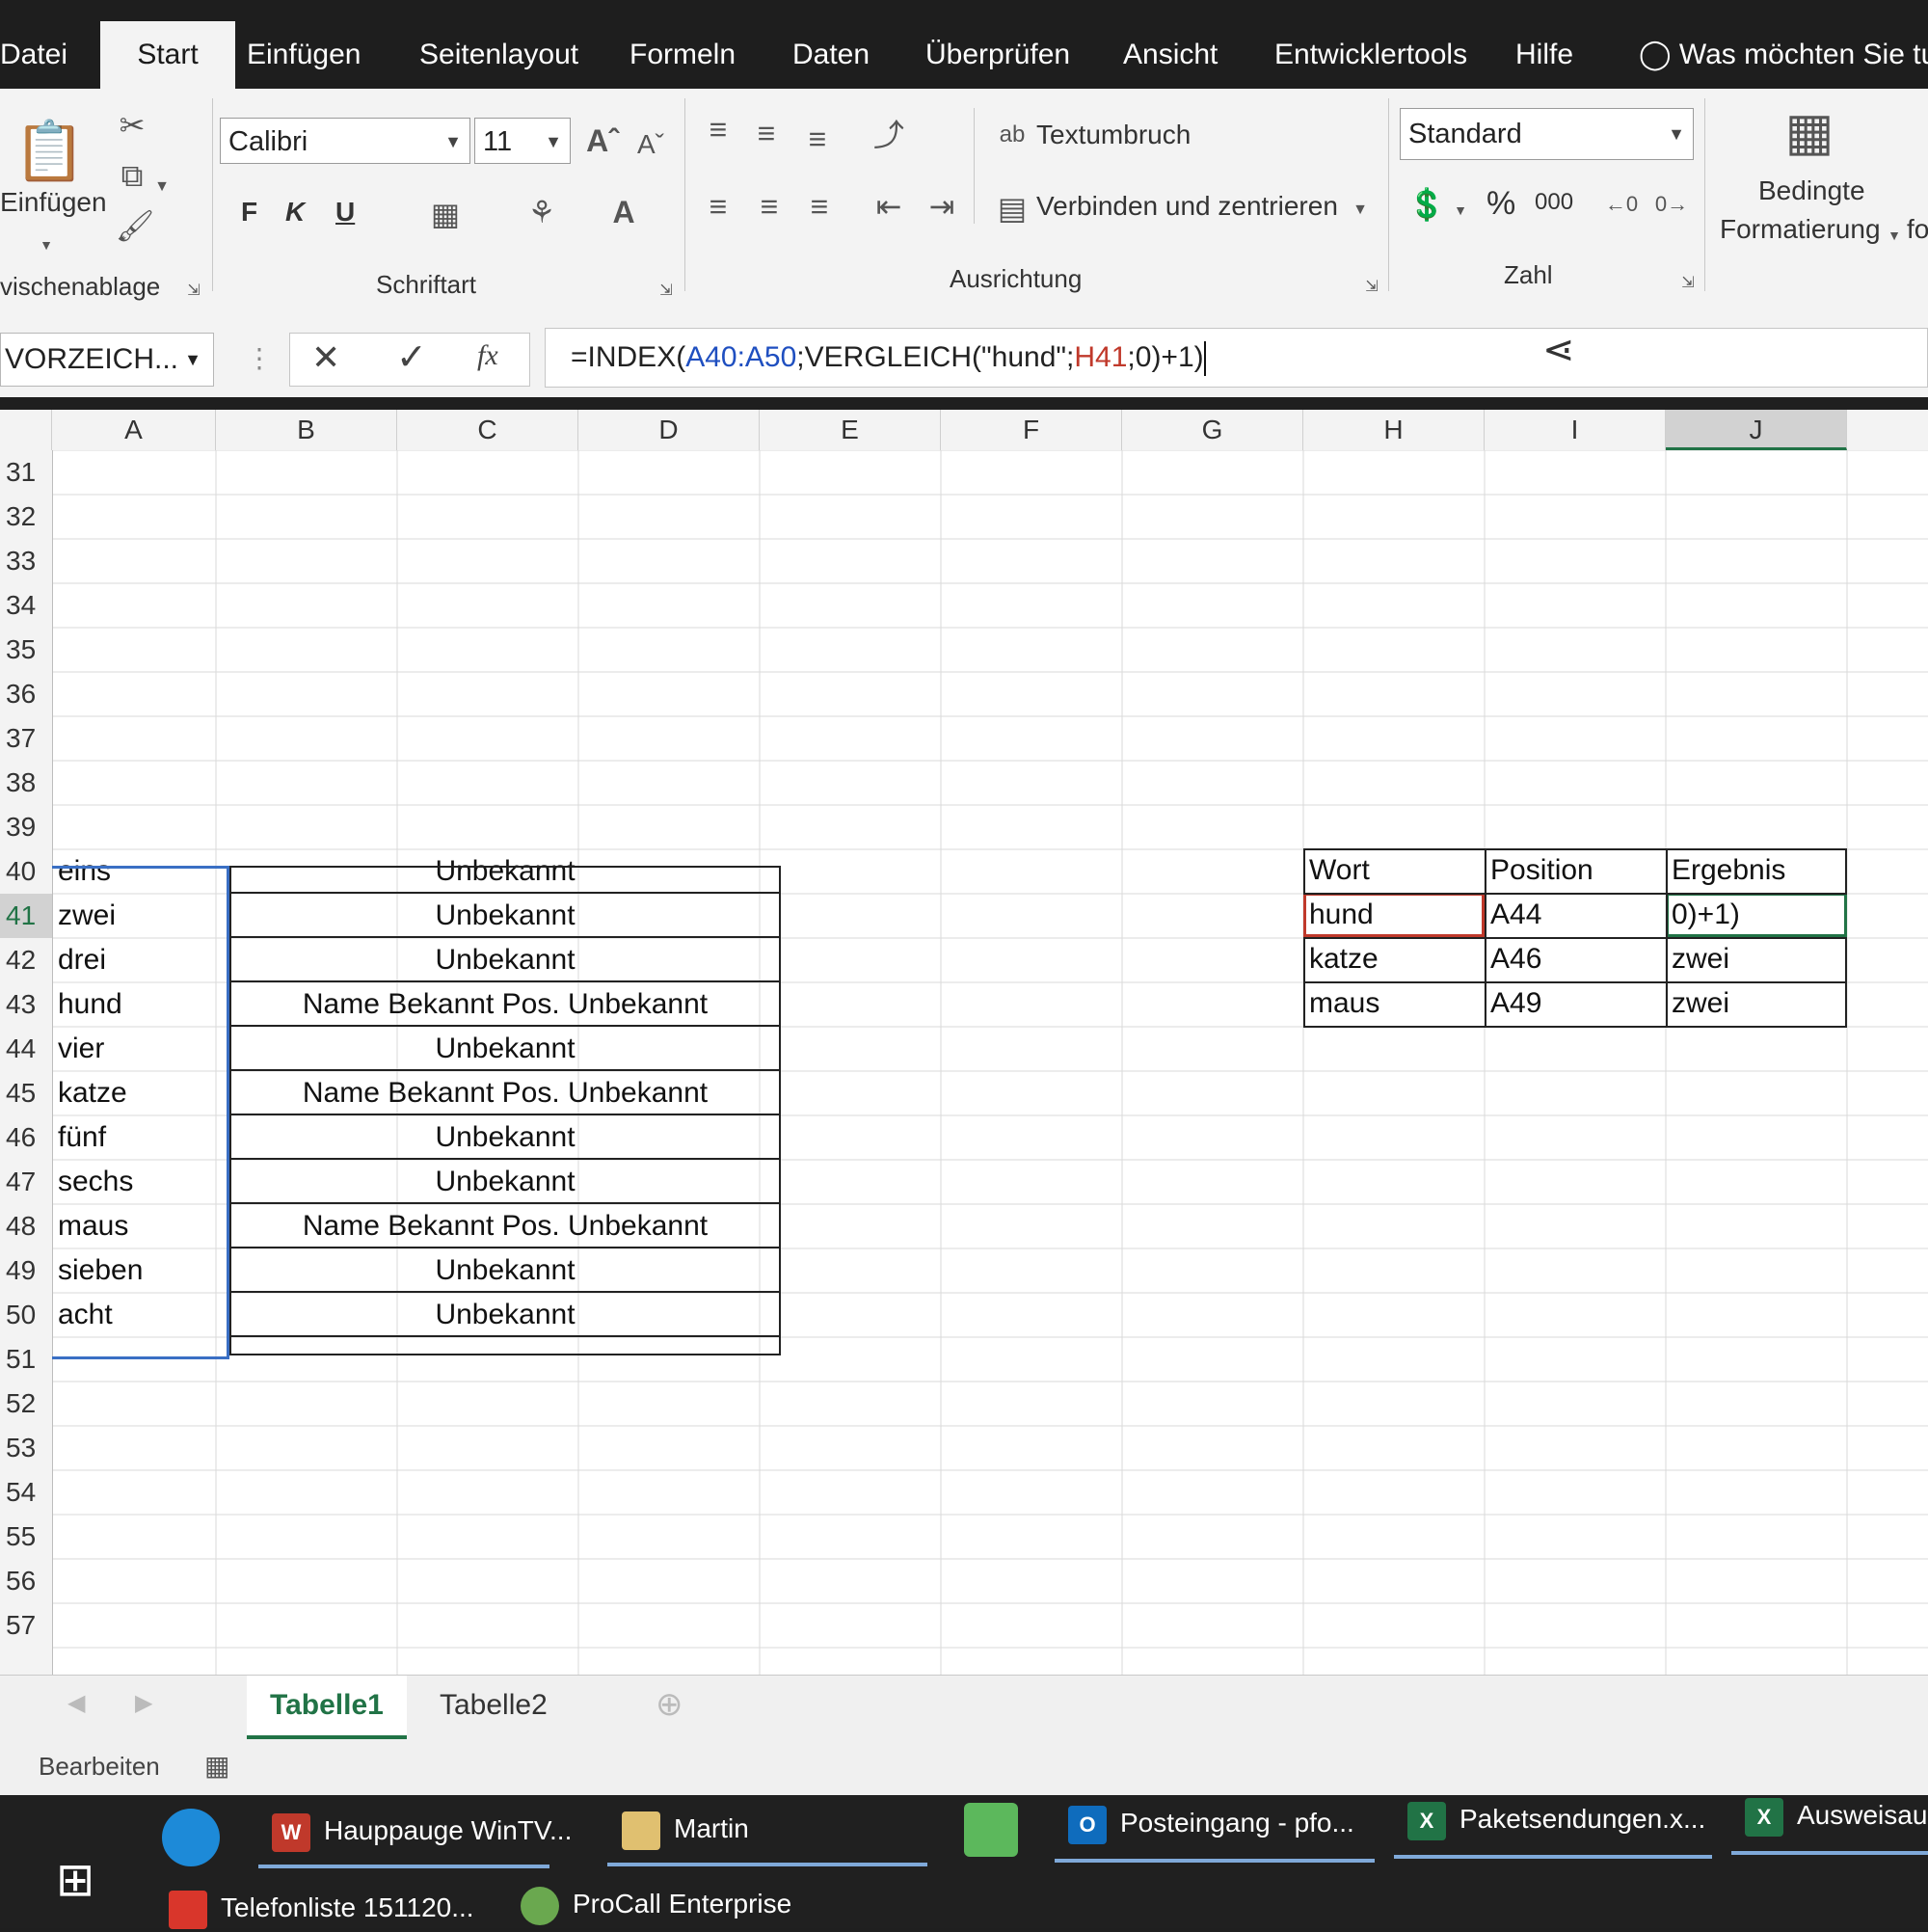  What do you see at coordinates (1547, 134) in the screenshot?
I see `number-format-combo: Standard ▼` at bounding box center [1547, 134].